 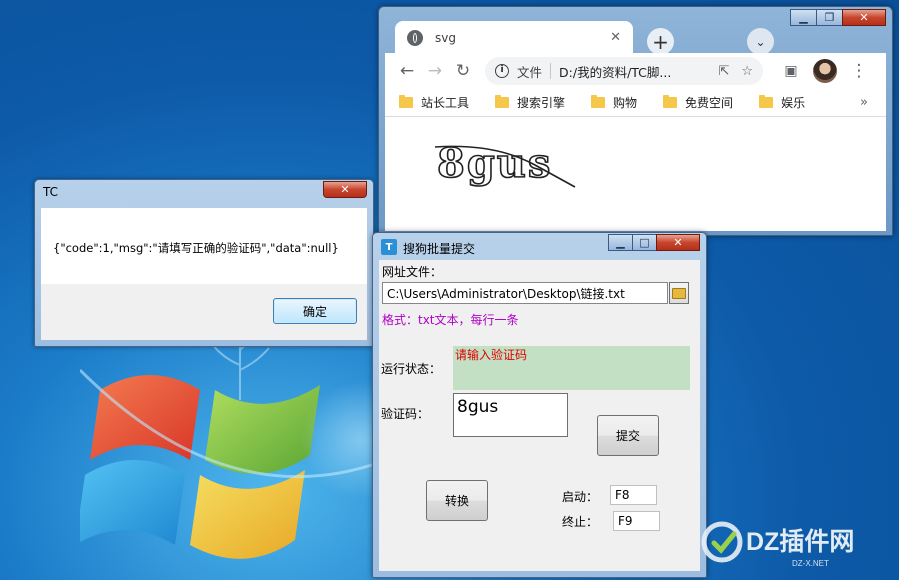 I want to click on bookmark-label: 购物, so click(x=625, y=103).